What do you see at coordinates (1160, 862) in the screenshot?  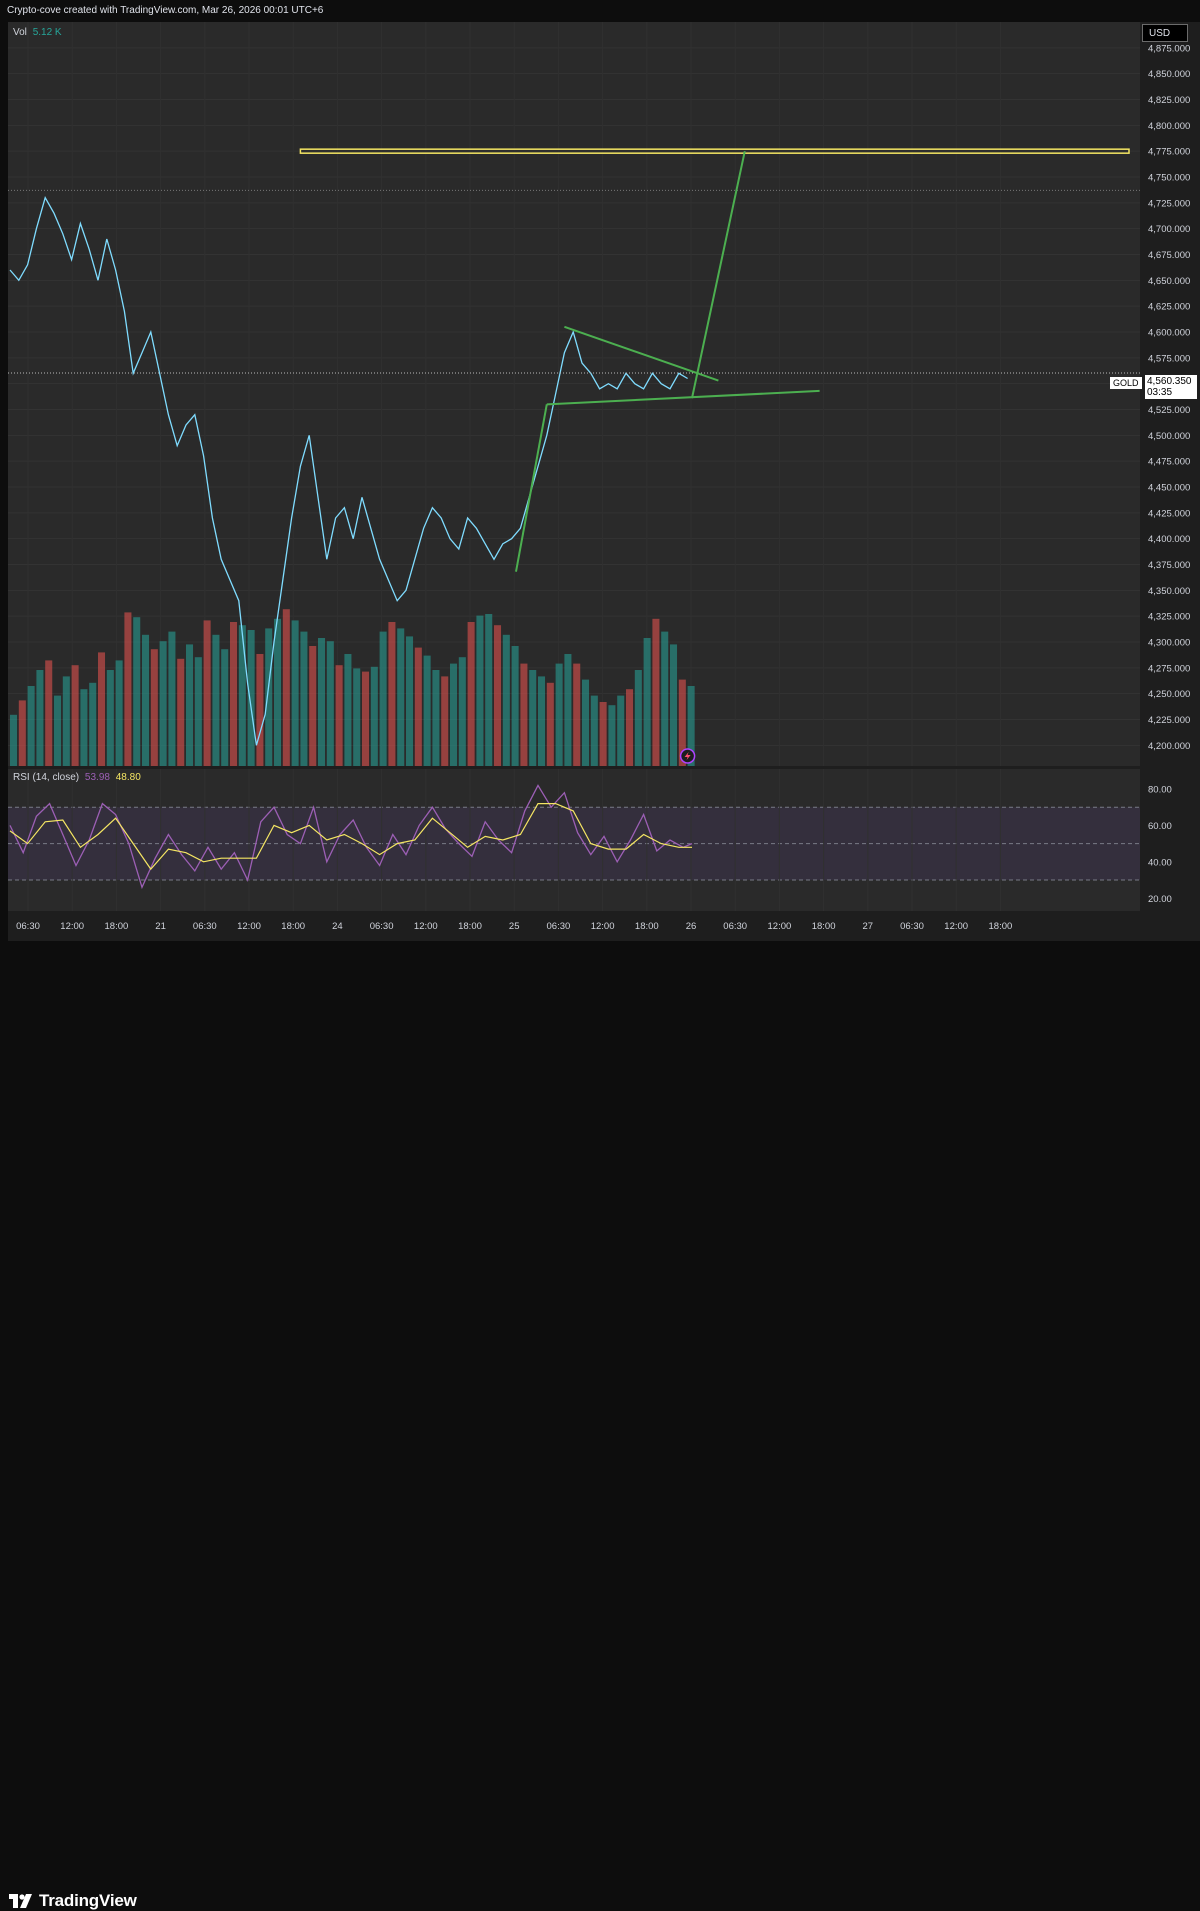 I see `rsi-tick-label: 40.00` at bounding box center [1160, 862].